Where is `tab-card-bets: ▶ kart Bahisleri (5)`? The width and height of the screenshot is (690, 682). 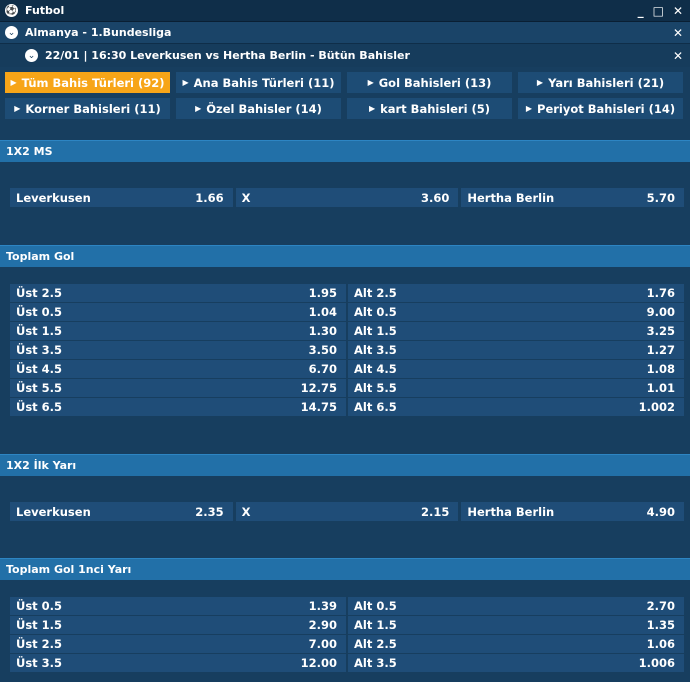
tab-card-bets: ▶ kart Bahisleri (5) is located at coordinates (429, 108).